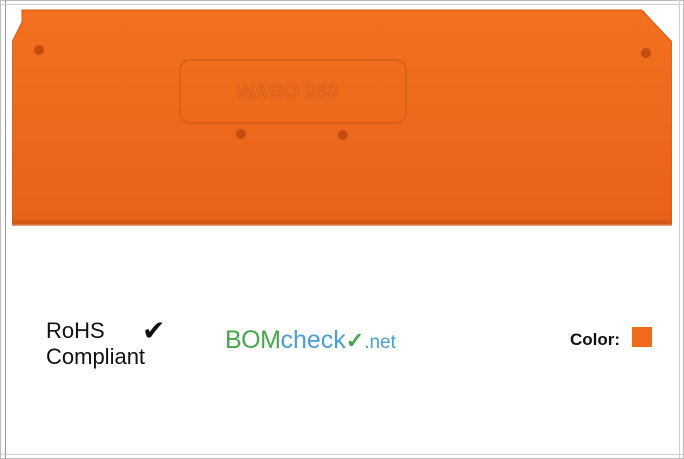 This screenshot has height=459, width=684. What do you see at coordinates (646, 53) in the screenshot?
I see `pin-hole-right` at bounding box center [646, 53].